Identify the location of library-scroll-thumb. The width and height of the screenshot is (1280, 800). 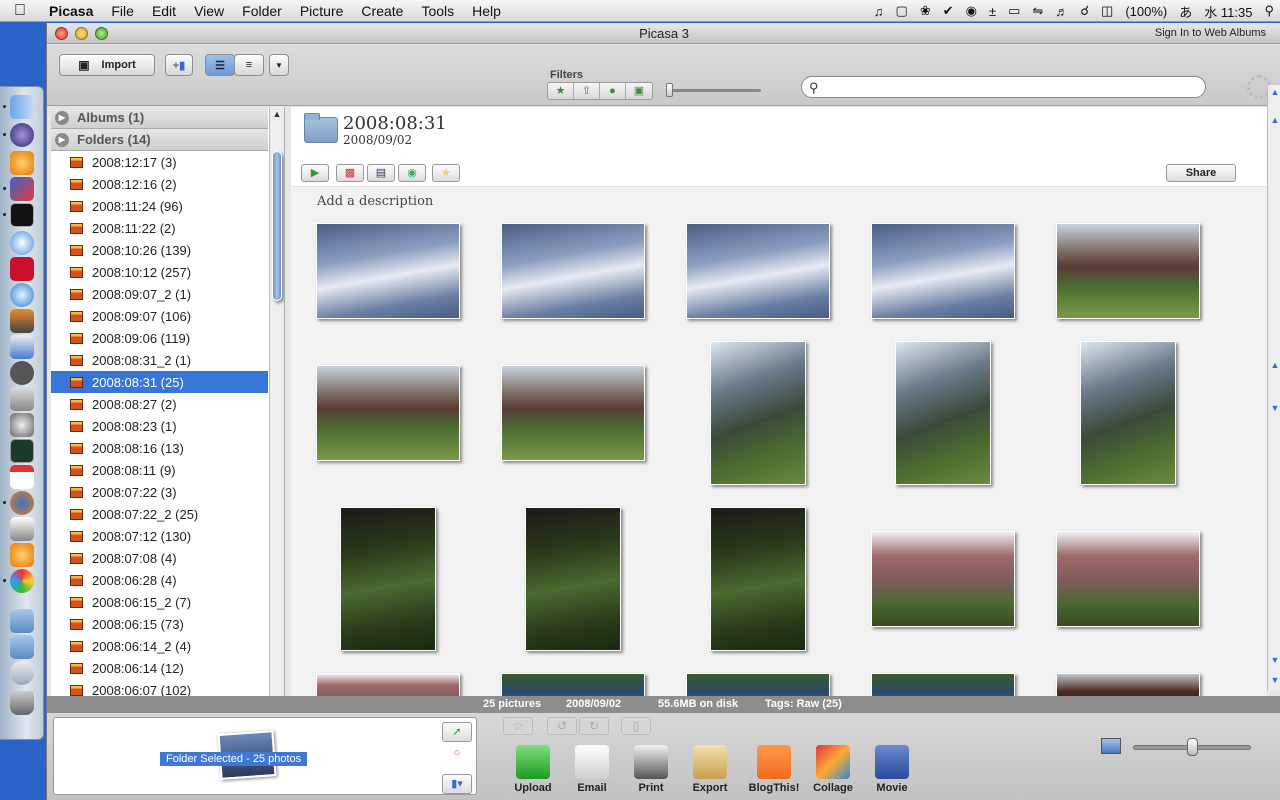
(277, 226).